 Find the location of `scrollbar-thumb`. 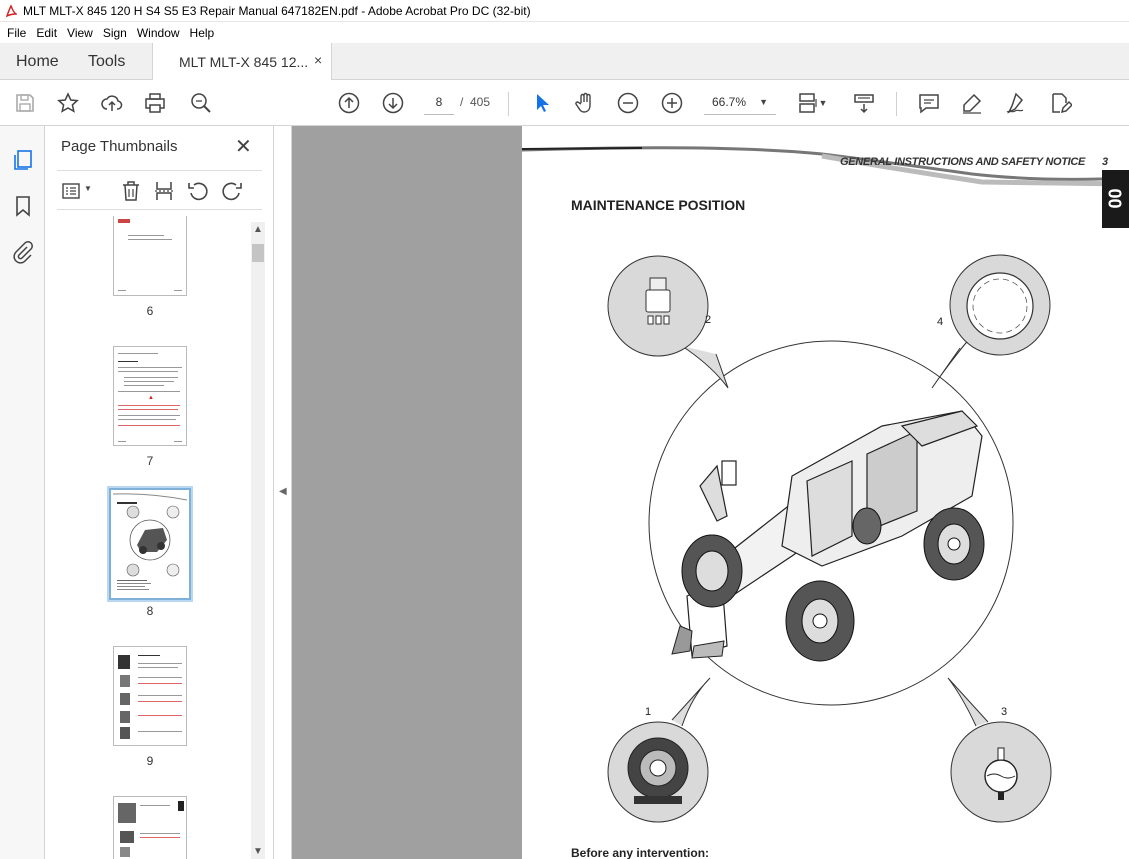

scrollbar-thumb is located at coordinates (258, 253).